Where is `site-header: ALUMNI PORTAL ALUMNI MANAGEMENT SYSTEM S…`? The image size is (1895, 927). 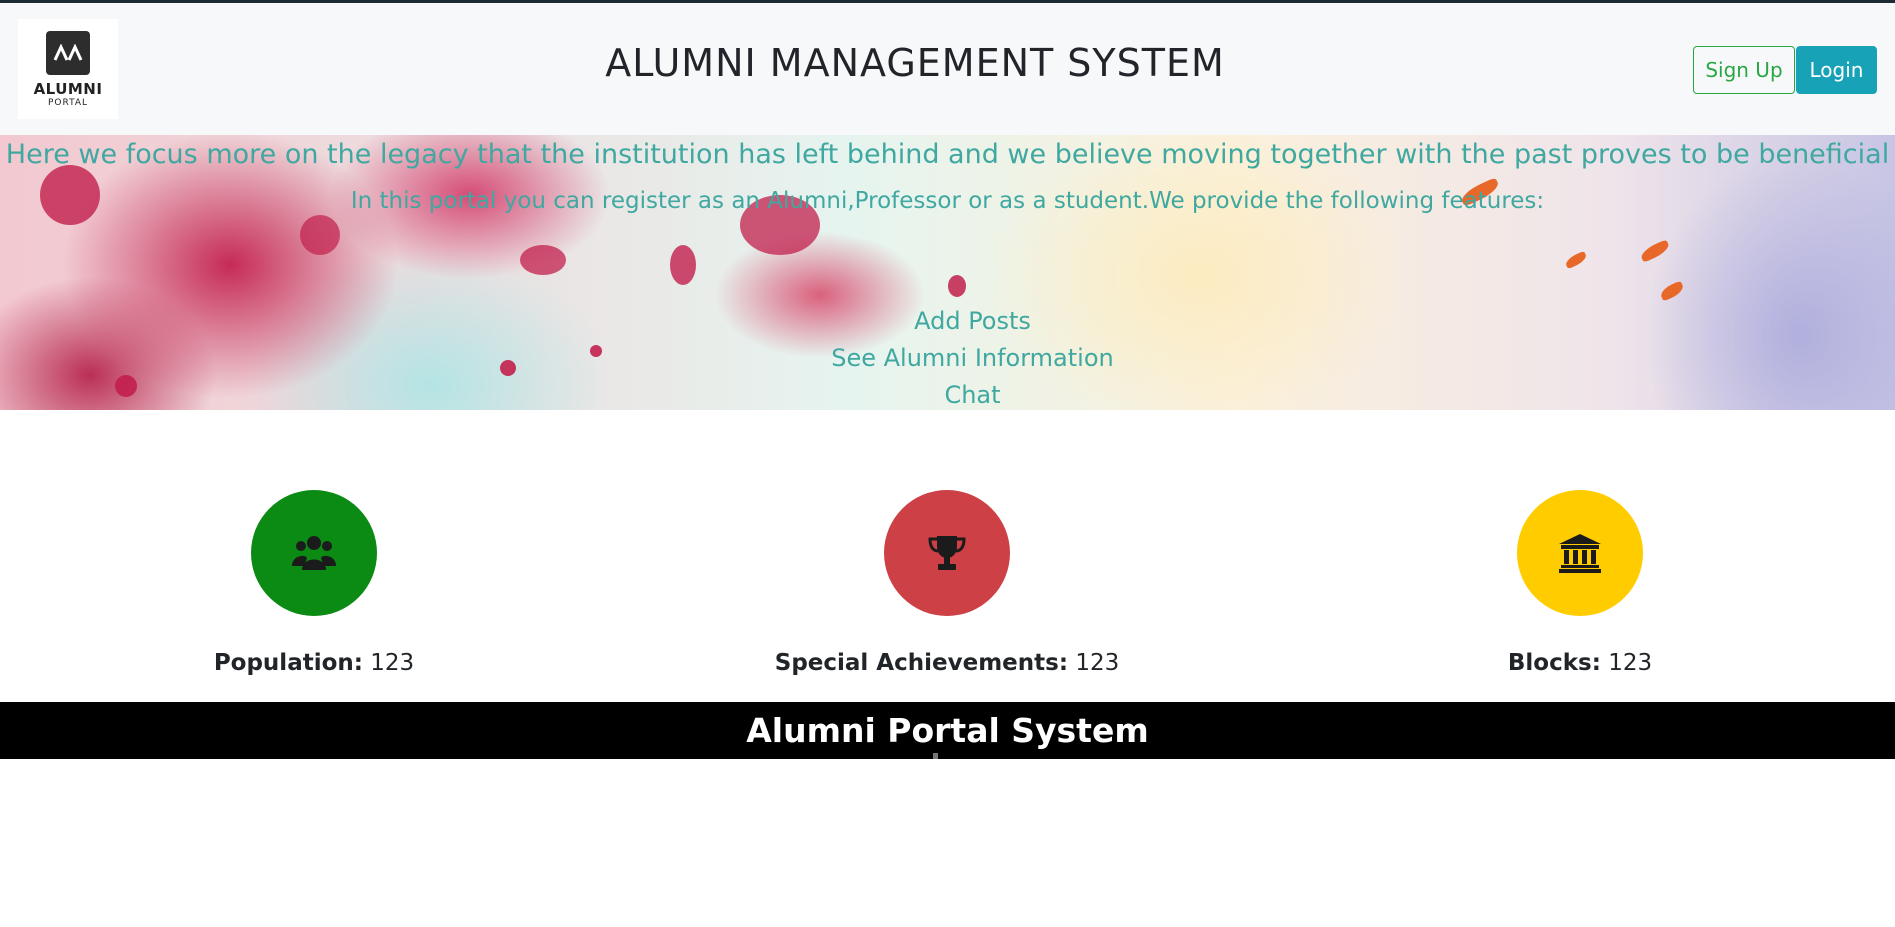
site-header: ALUMNI PORTAL ALUMNI MANAGEMENT SYSTEM S… is located at coordinates (947, 69).